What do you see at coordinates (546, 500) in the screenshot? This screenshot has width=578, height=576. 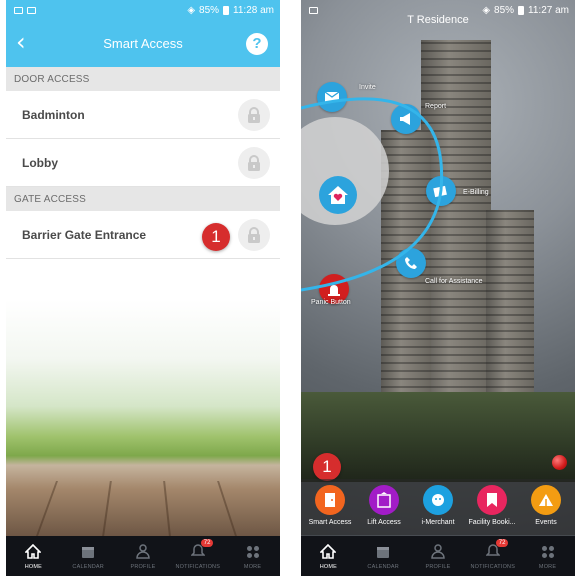 I see `tent-icon` at bounding box center [546, 500].